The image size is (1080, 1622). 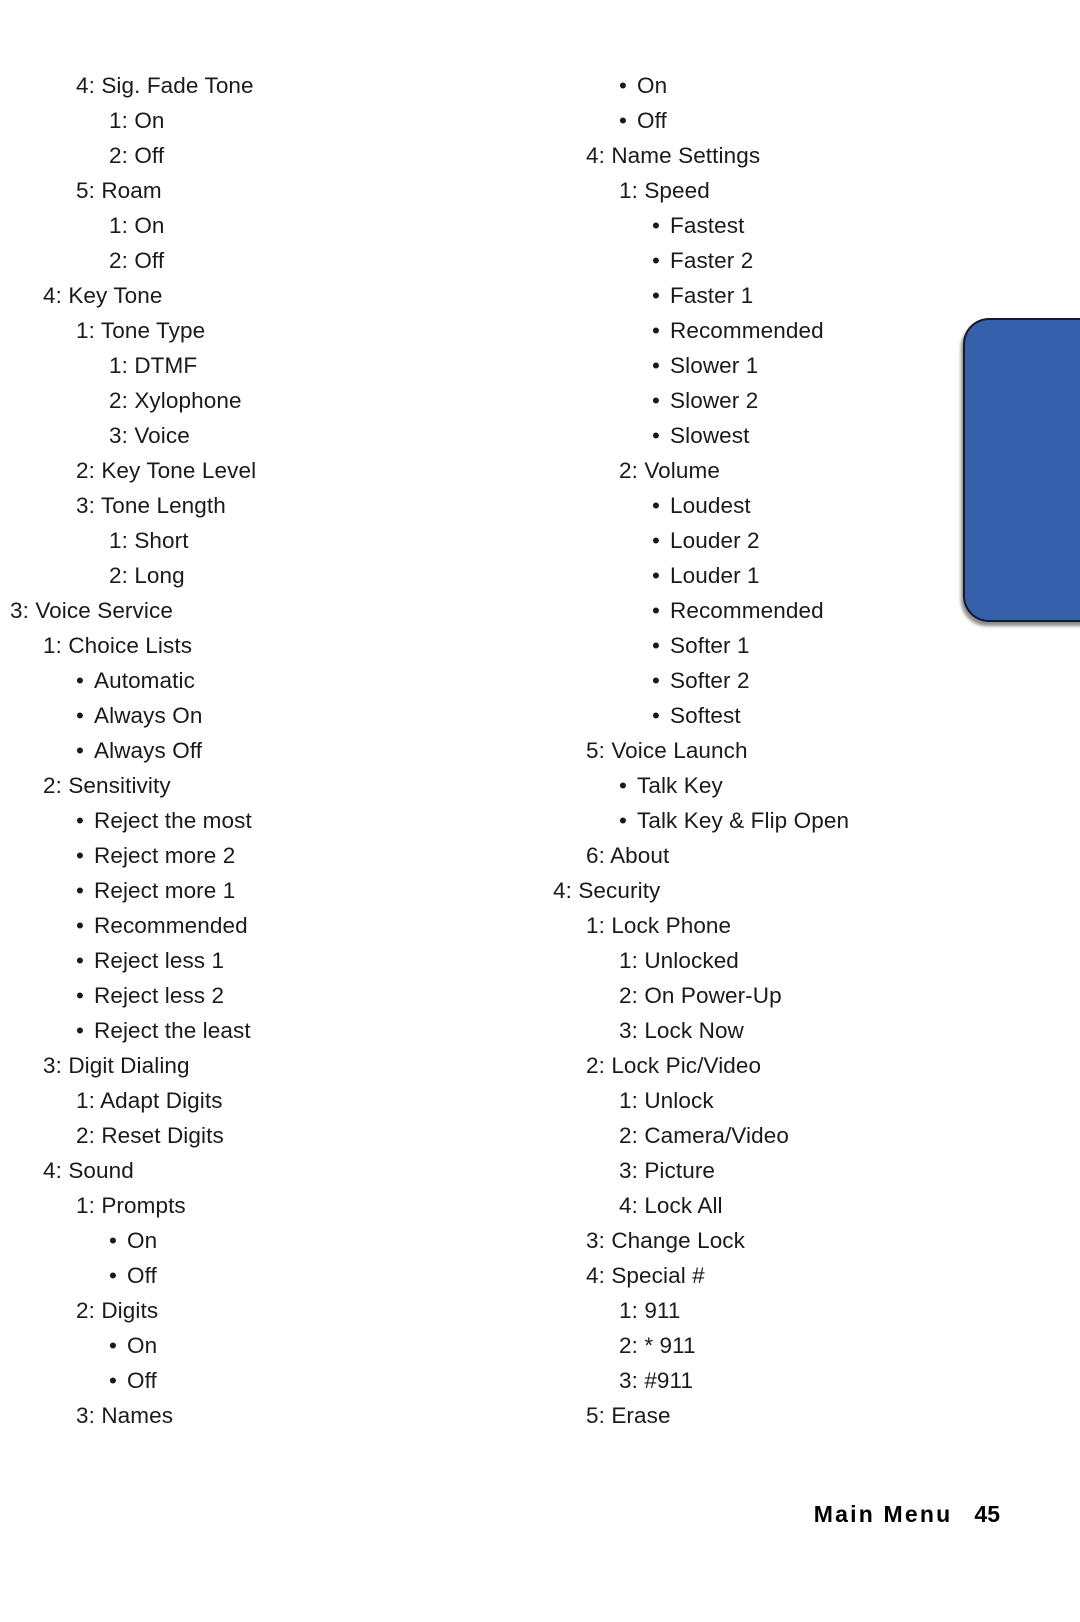 What do you see at coordinates (664, 190) in the screenshot?
I see `outline-right-item-label: 1: Speed` at bounding box center [664, 190].